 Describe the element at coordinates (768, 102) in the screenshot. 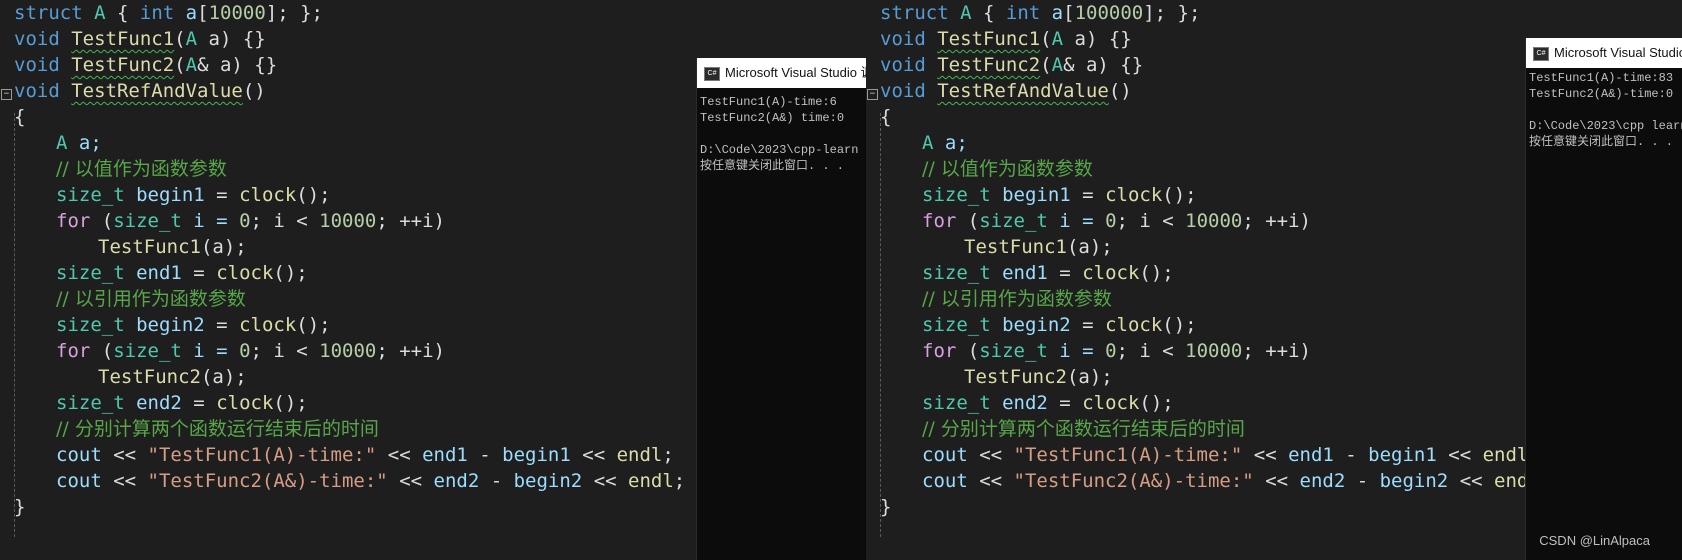

I see `console-output-line: TestFunc1(A)-time:6` at that location.